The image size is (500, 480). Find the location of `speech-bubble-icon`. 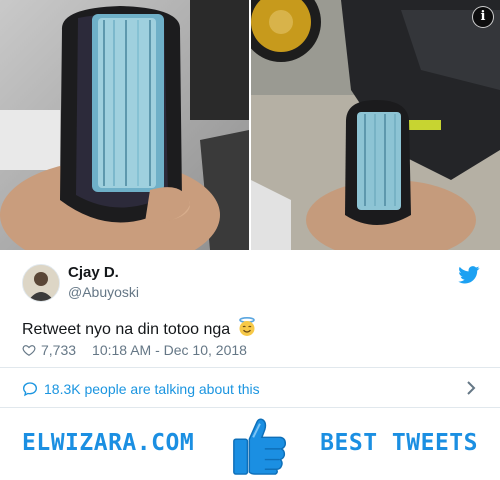

speech-bubble-icon is located at coordinates (30, 389).